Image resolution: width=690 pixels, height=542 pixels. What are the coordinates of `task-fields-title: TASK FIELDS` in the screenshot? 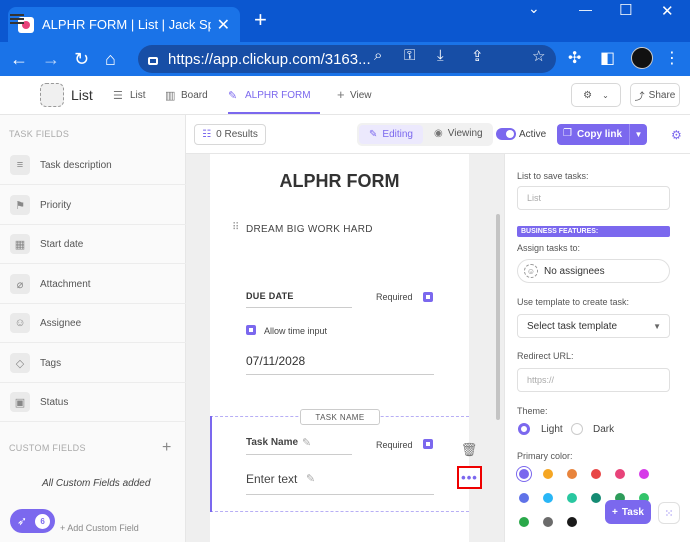 It's located at (39, 134).